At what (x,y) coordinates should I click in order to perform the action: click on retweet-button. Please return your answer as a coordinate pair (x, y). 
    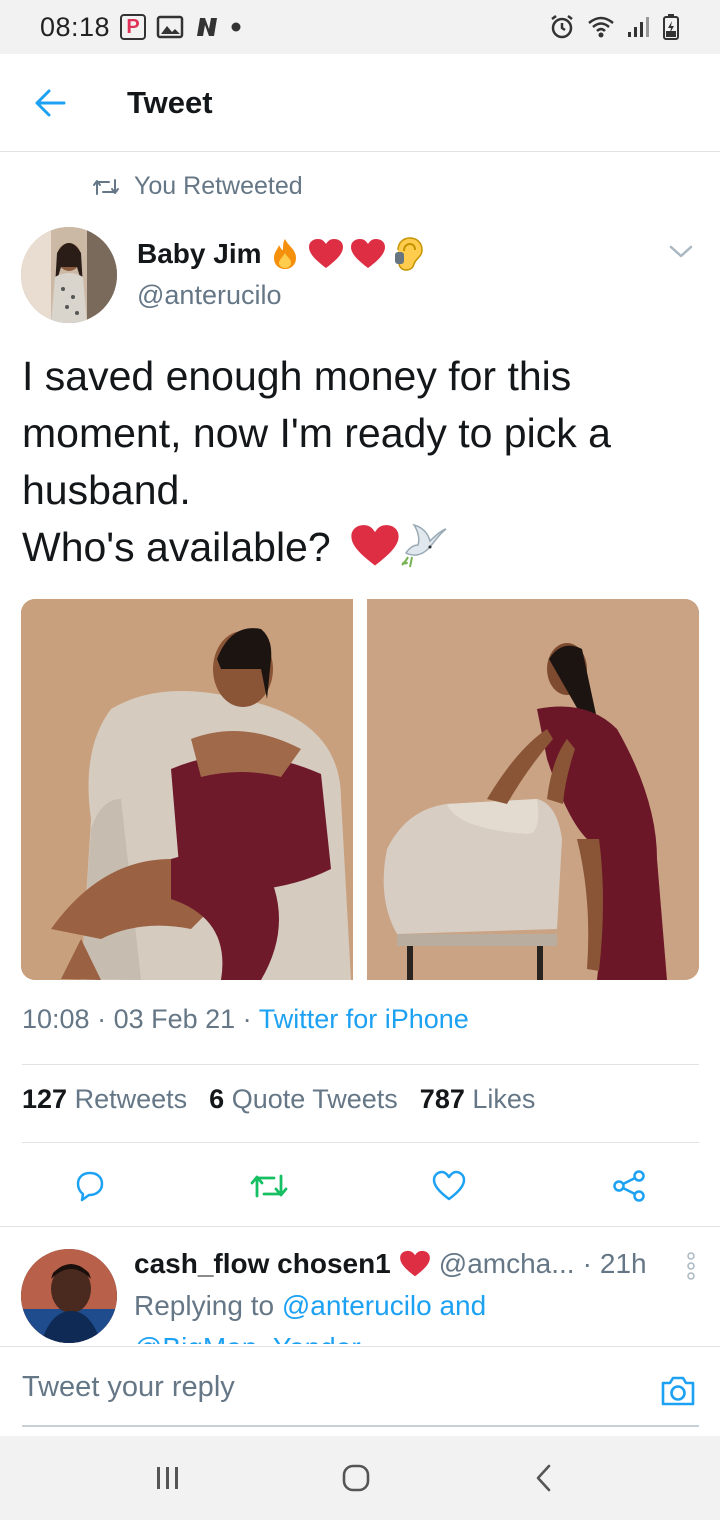
    Looking at the image, I should click on (269, 1186).